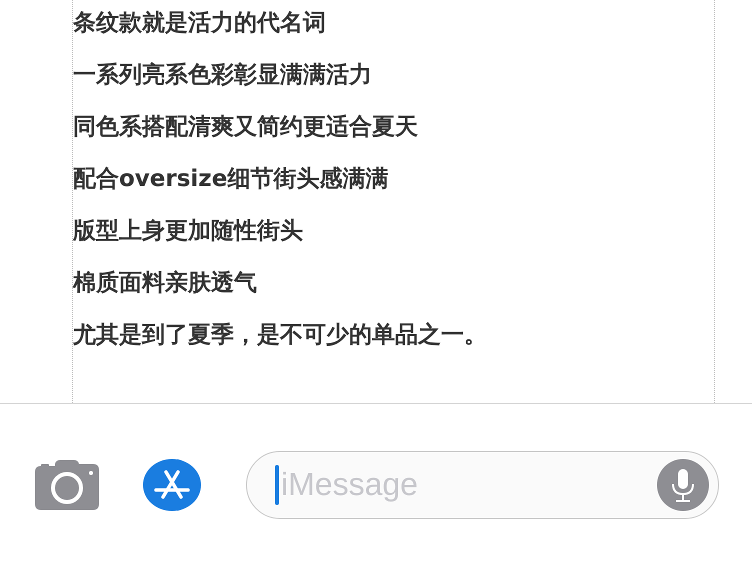 Image resolution: width=752 pixels, height=565 pixels. Describe the element at coordinates (199, 23) in the screenshot. I see `text-line: 条纹款就是活力的代名词` at that location.